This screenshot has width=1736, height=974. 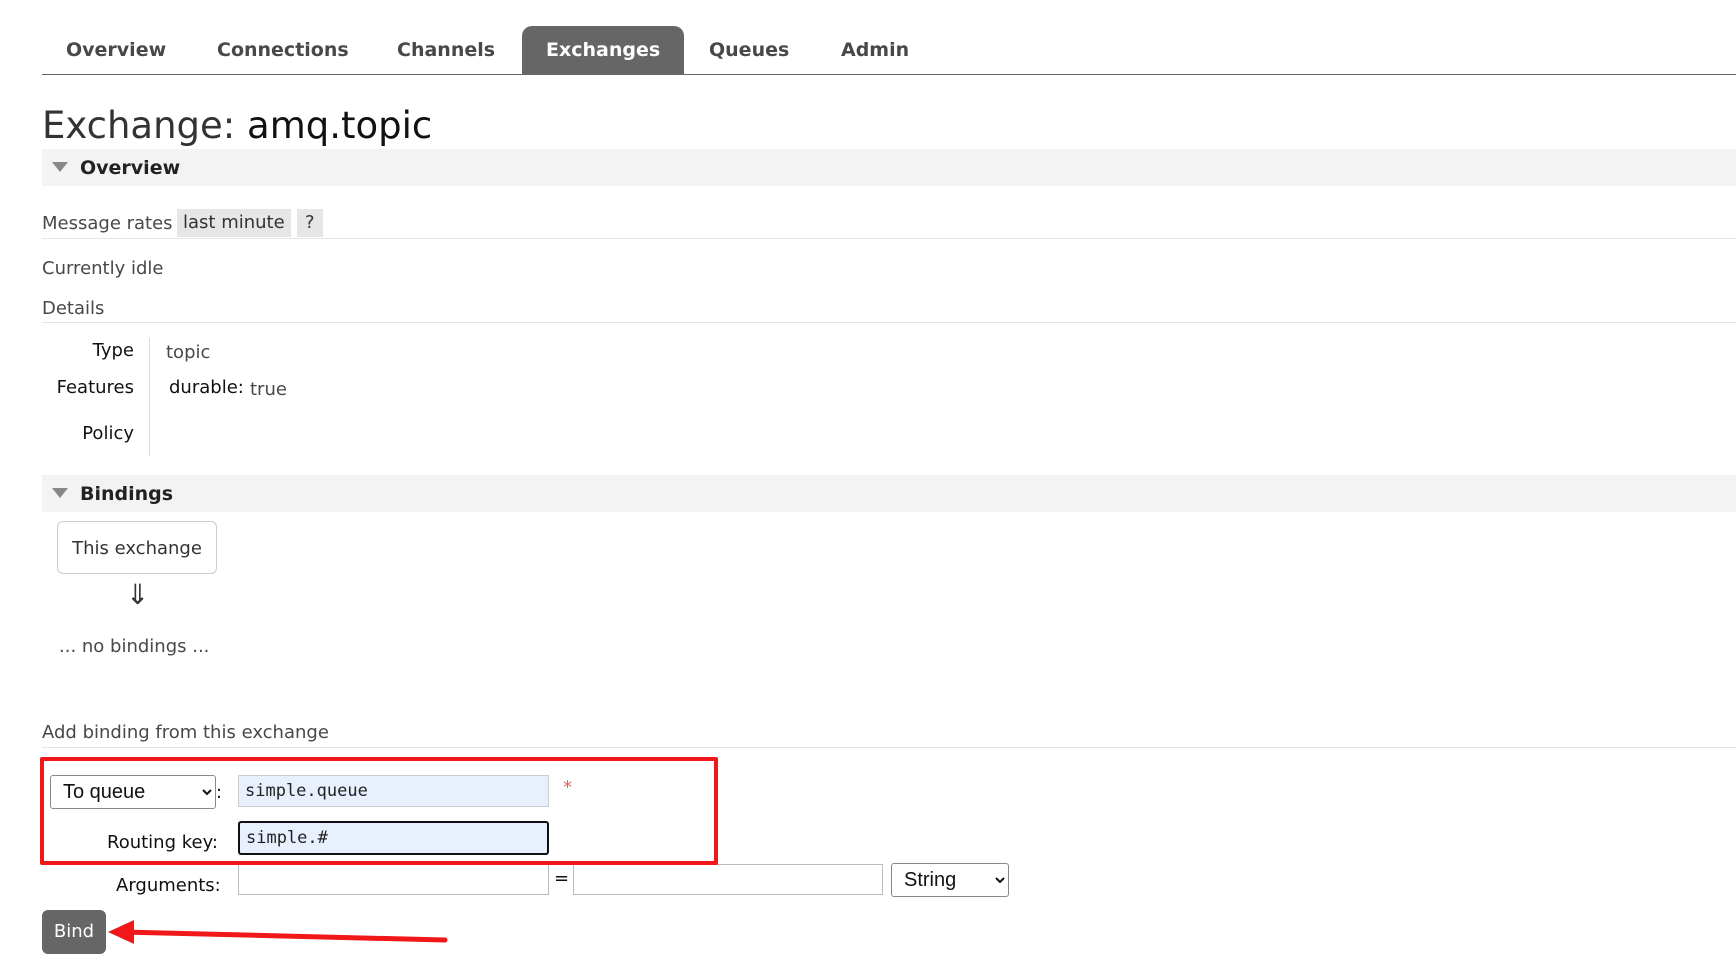 I want to click on argument-key-input, so click(x=393, y=879).